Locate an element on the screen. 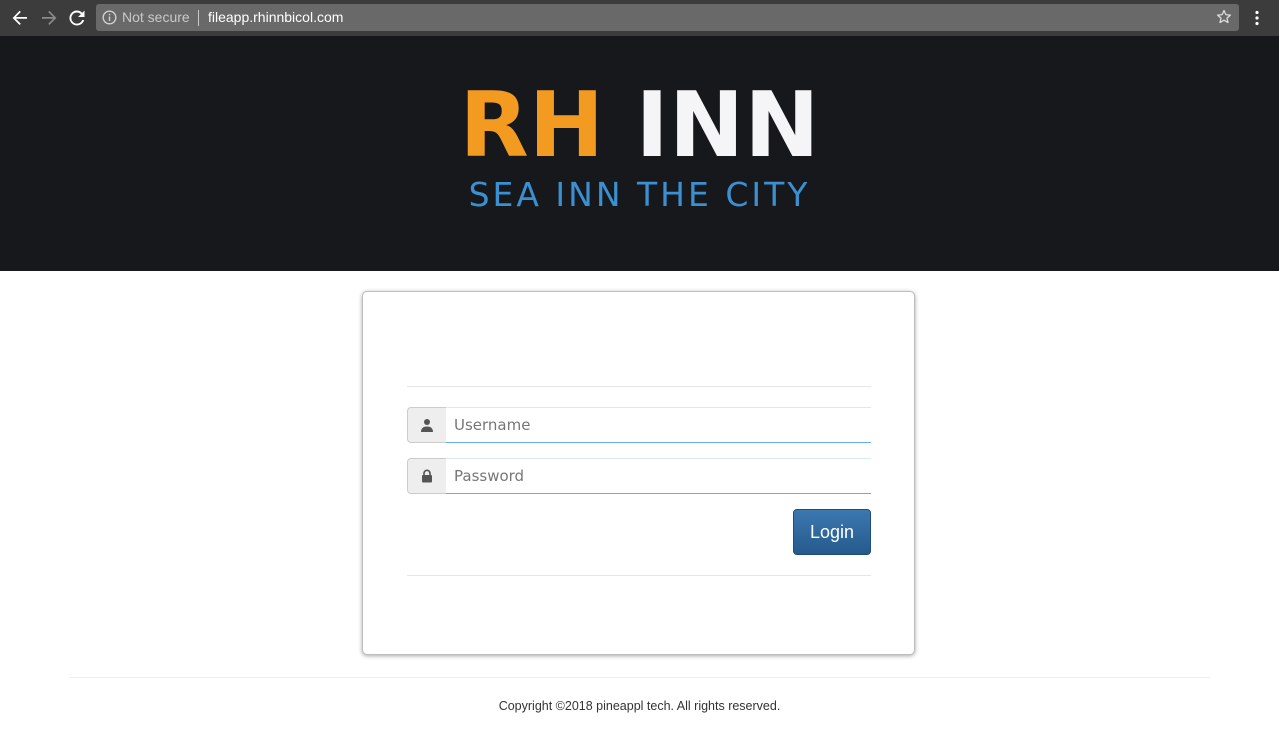 The width and height of the screenshot is (1279, 729). lock-icon is located at coordinates (427, 476).